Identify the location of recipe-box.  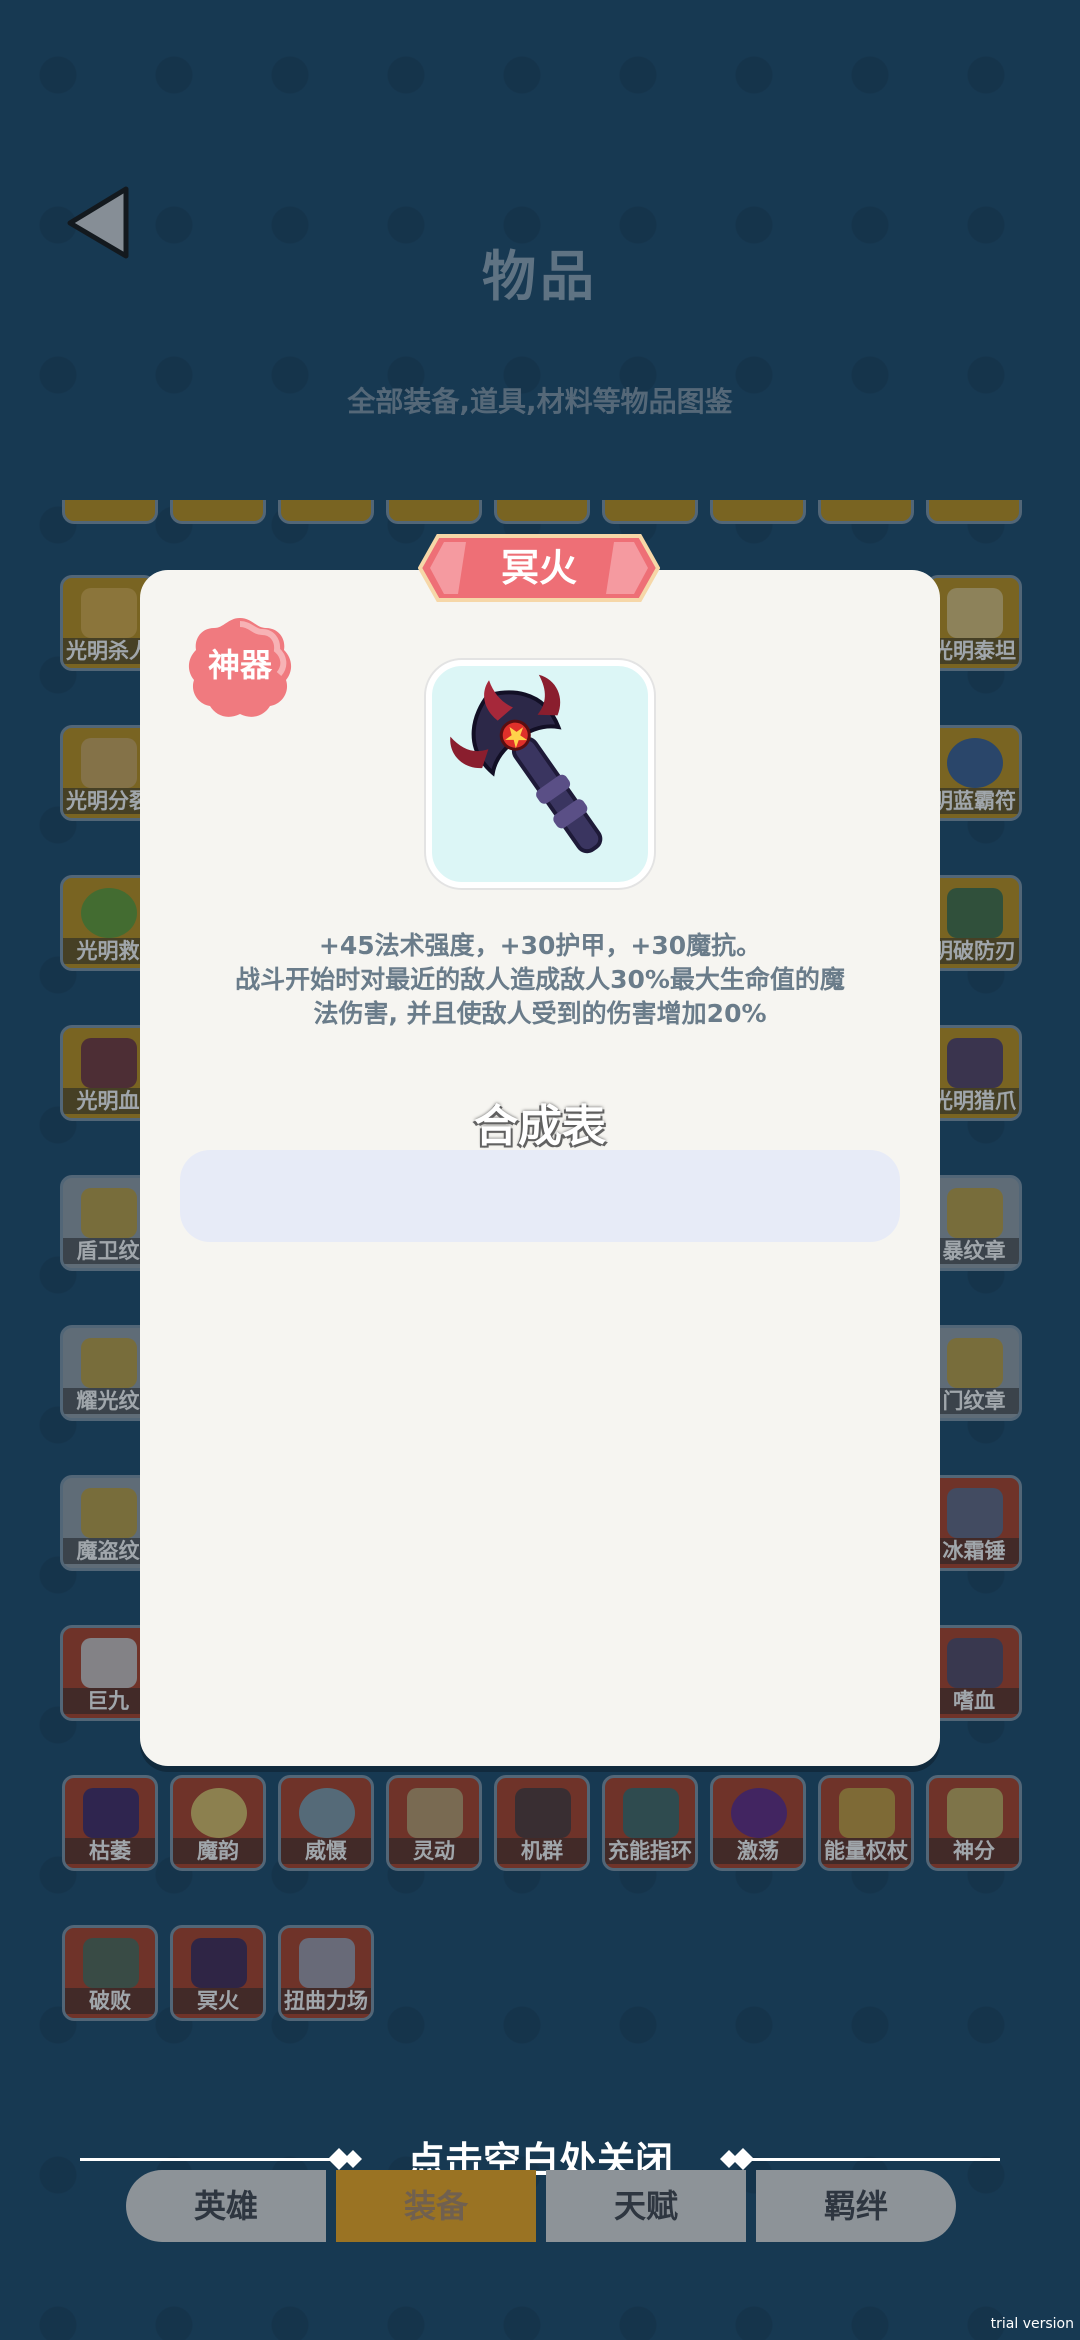
(540, 1196).